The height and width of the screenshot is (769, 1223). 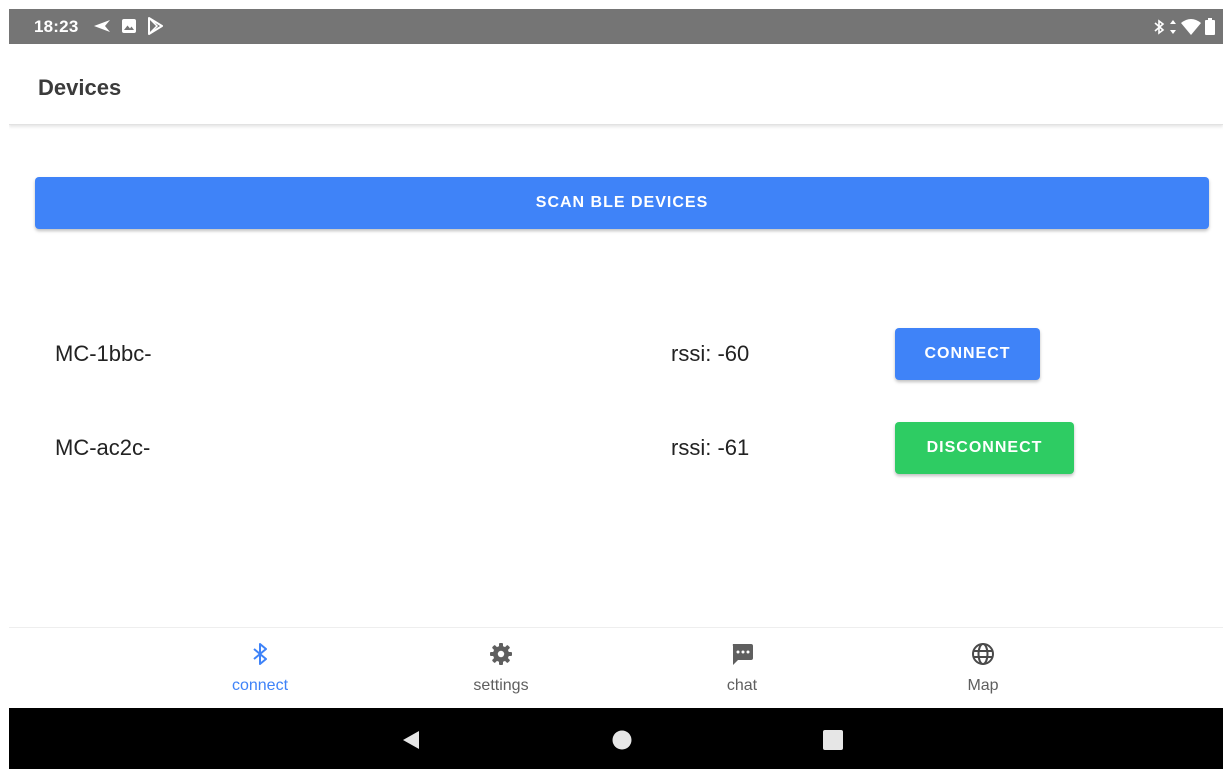 What do you see at coordinates (742, 654) in the screenshot?
I see `chat-bubble-icon` at bounding box center [742, 654].